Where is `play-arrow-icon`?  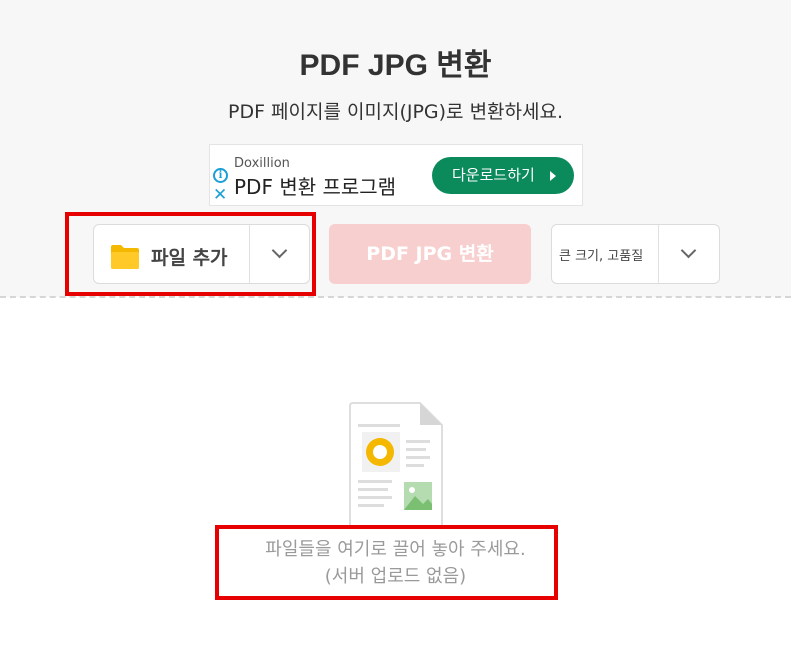 play-arrow-icon is located at coordinates (553, 176).